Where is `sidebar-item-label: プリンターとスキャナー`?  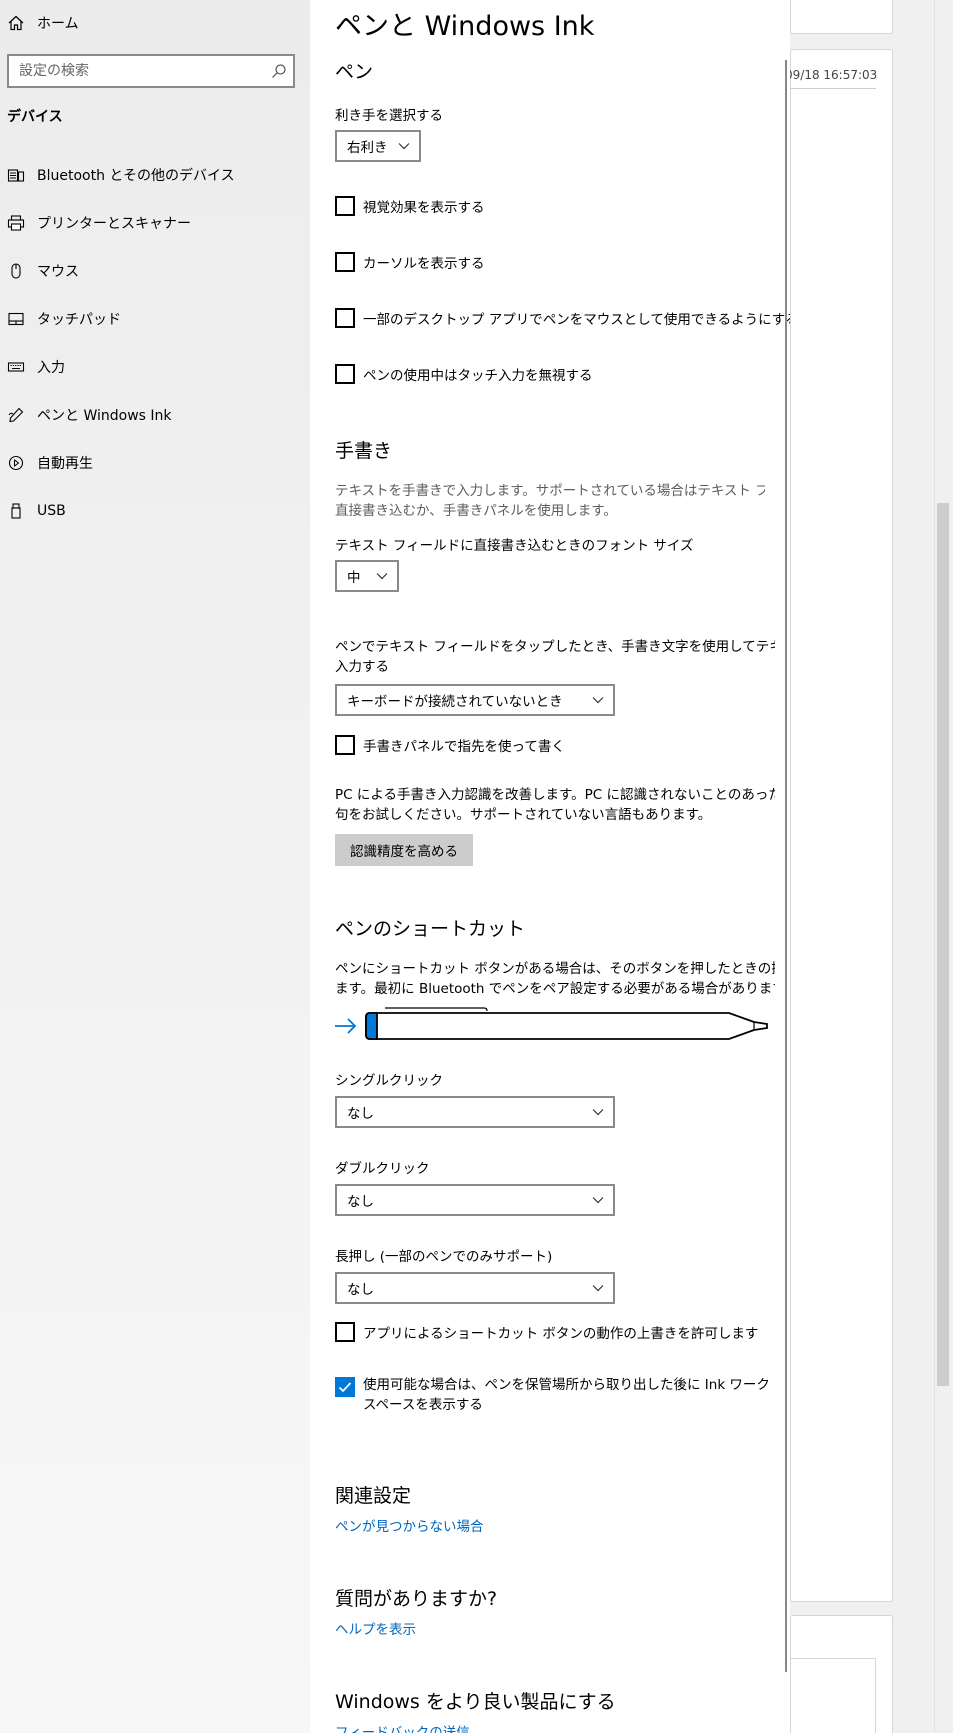 sidebar-item-label: プリンターとスキャナー is located at coordinates (114, 224).